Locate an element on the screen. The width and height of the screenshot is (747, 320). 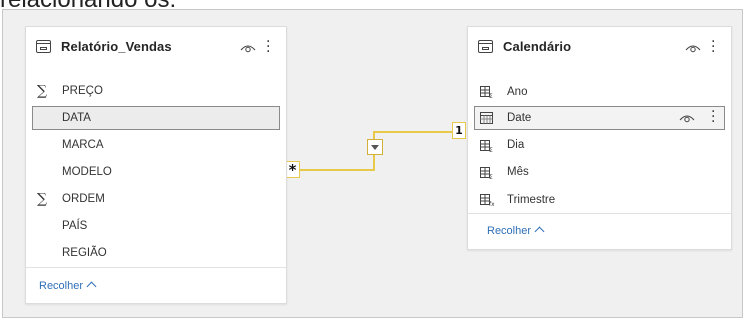
calculated-column-icon: fx is located at coordinates (487, 200).